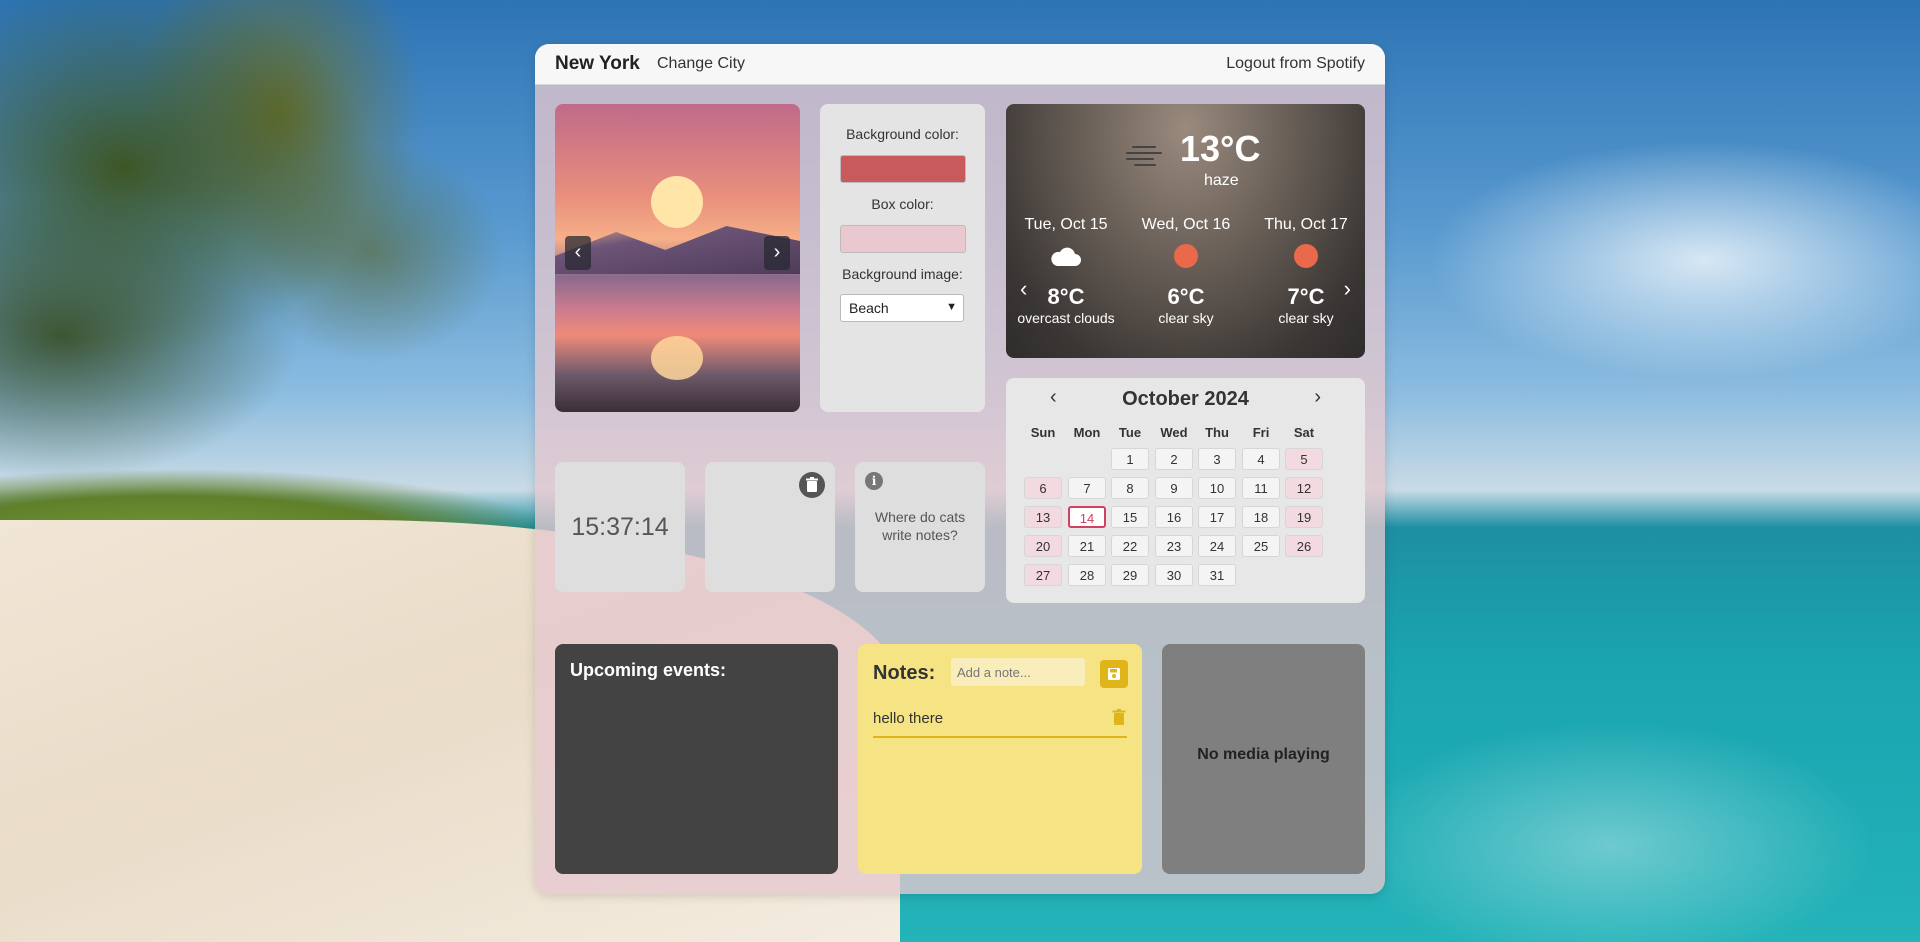 Image resolution: width=1920 pixels, height=942 pixels. What do you see at coordinates (902, 134) in the screenshot?
I see `bg-color-label: Background color:` at bounding box center [902, 134].